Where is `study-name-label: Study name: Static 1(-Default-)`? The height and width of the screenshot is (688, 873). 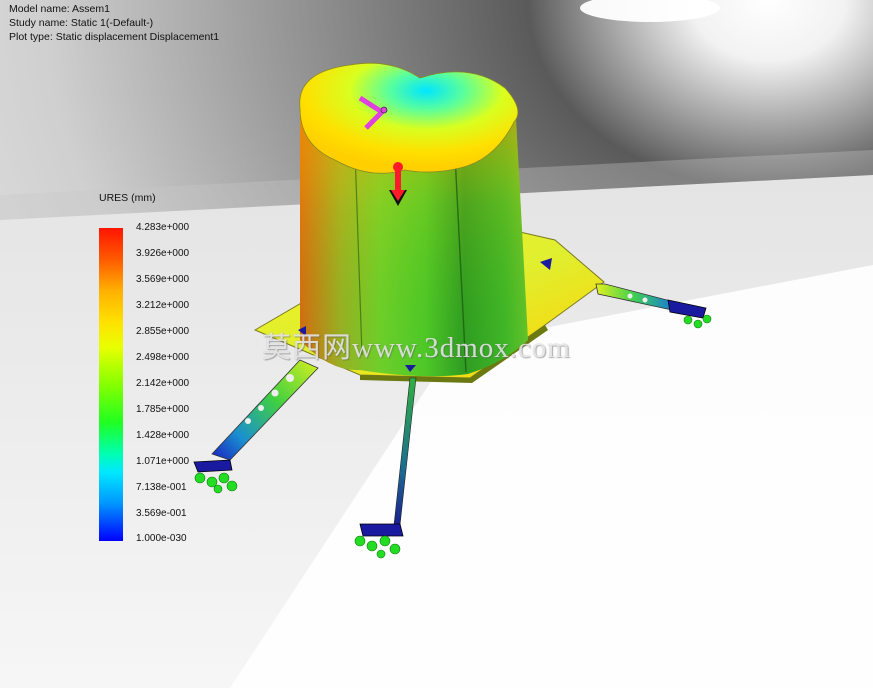 study-name-label: Study name: Static 1(-Default-) is located at coordinates (81, 23).